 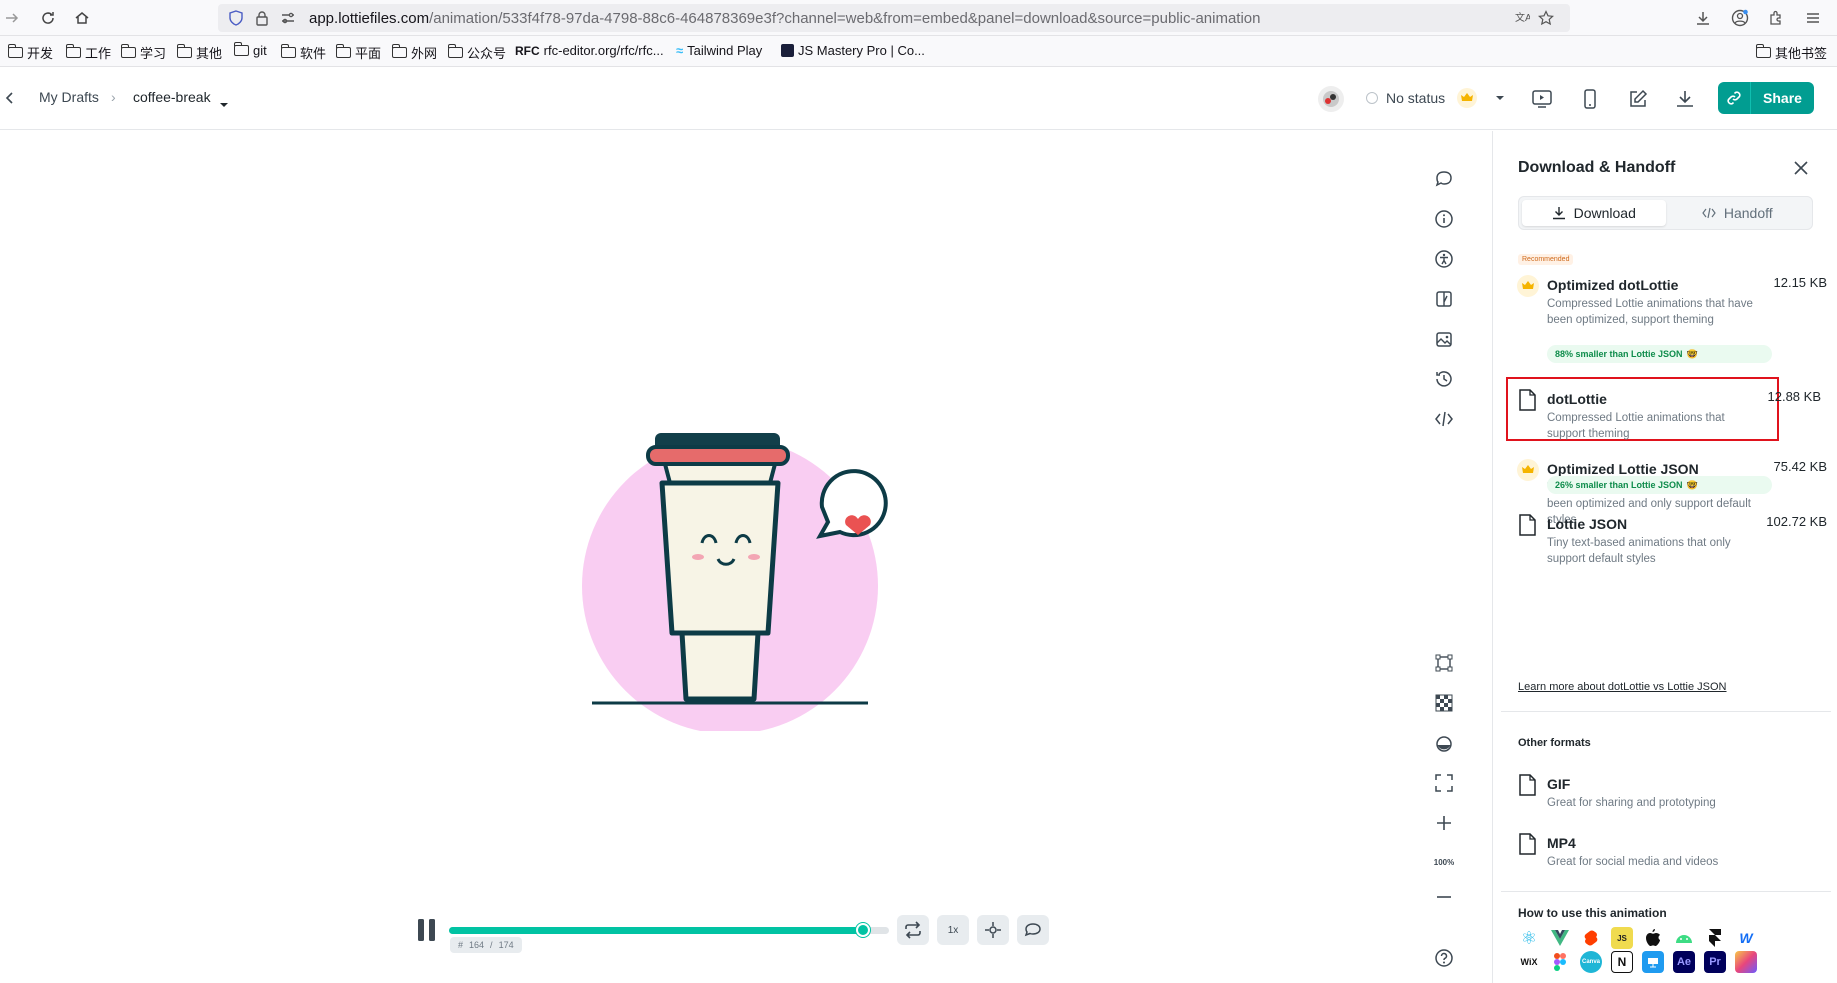 I want to click on bookmark-folder: git, so click(x=250, y=50).